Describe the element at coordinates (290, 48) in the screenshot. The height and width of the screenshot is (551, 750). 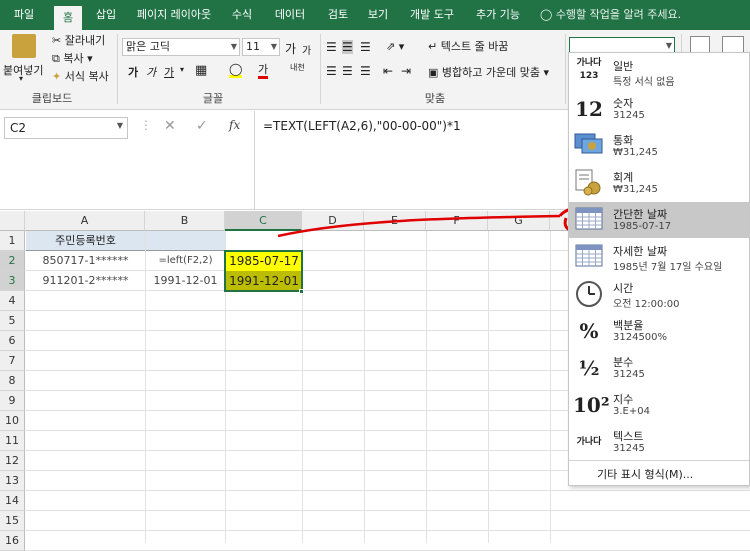
I see `grow-font-button: 가` at that location.